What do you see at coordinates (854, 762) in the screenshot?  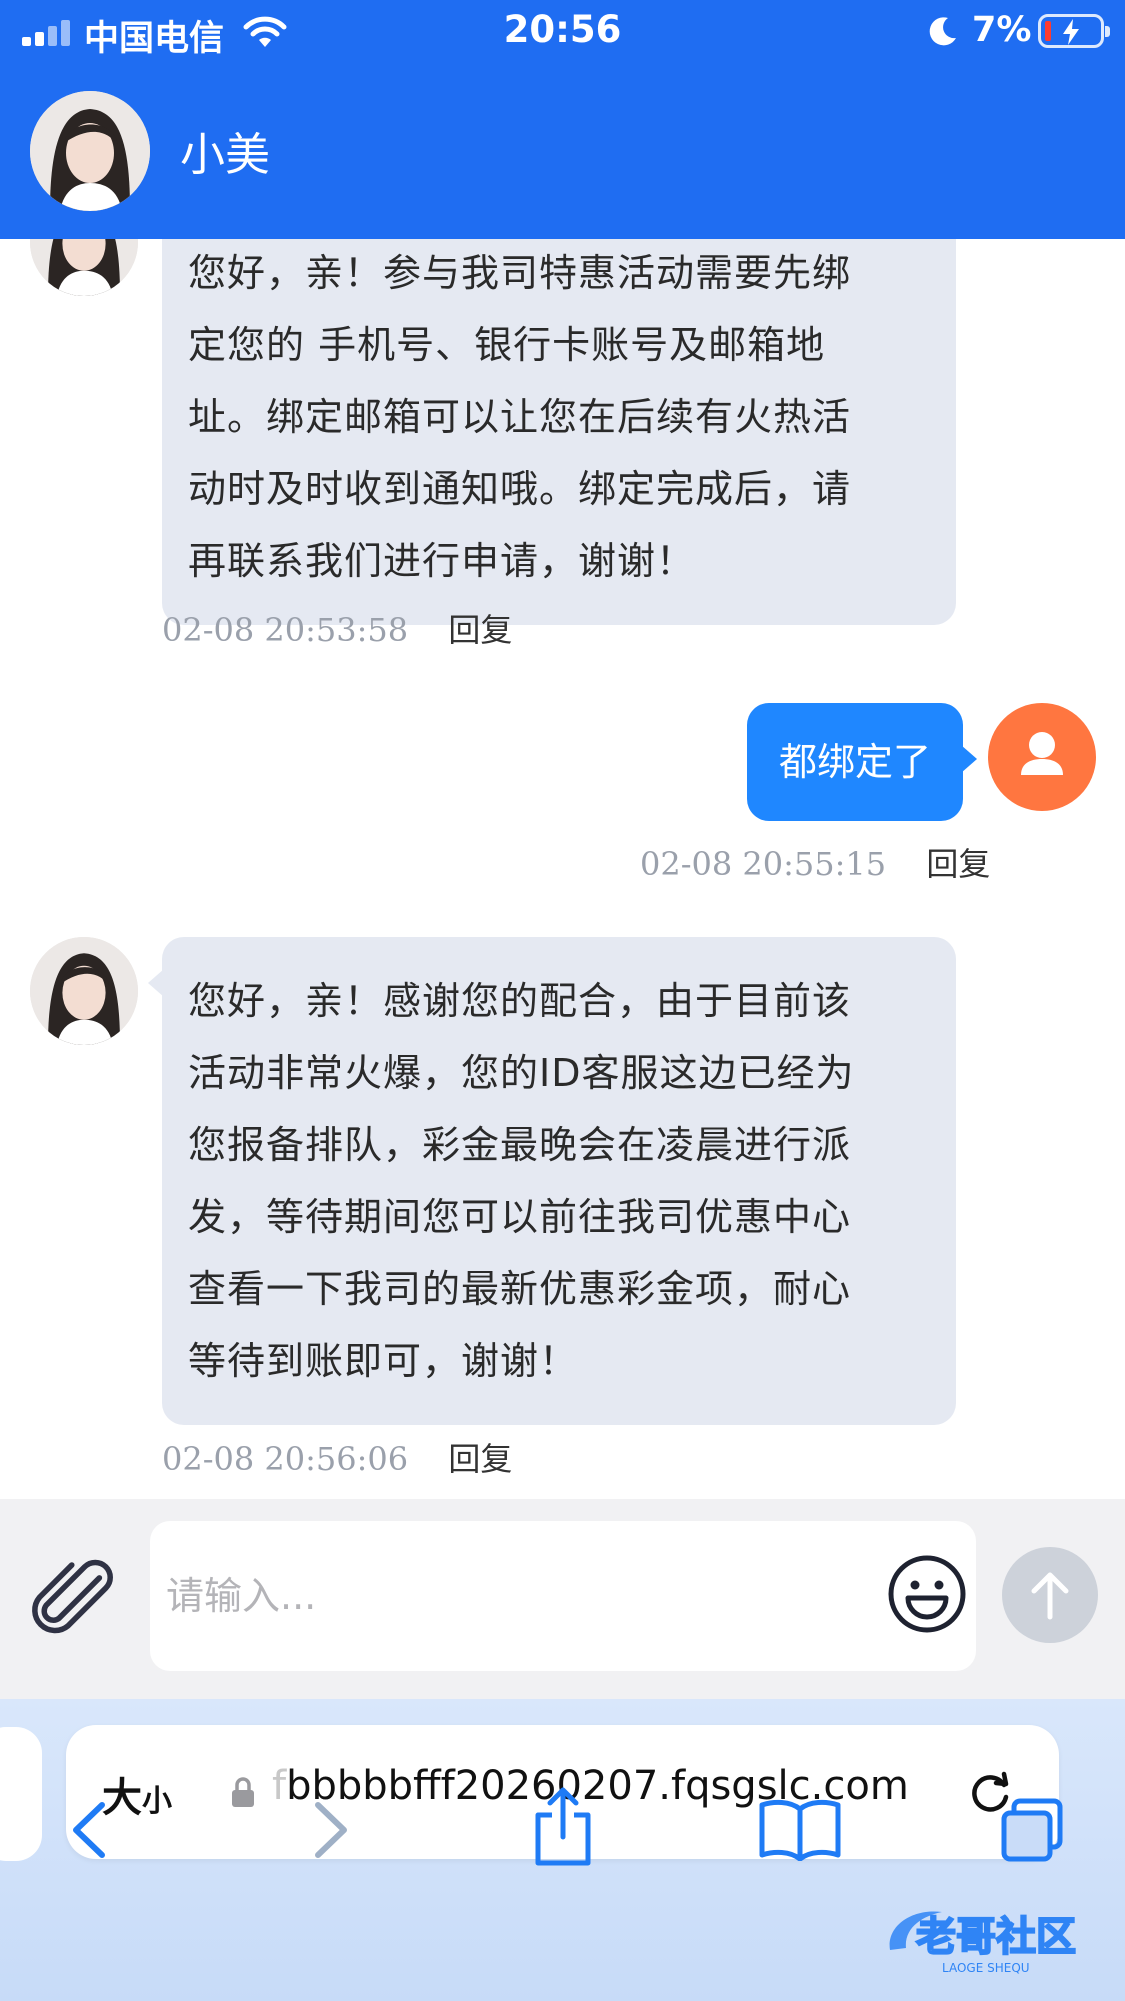 I see `message-text: 都绑定了` at bounding box center [854, 762].